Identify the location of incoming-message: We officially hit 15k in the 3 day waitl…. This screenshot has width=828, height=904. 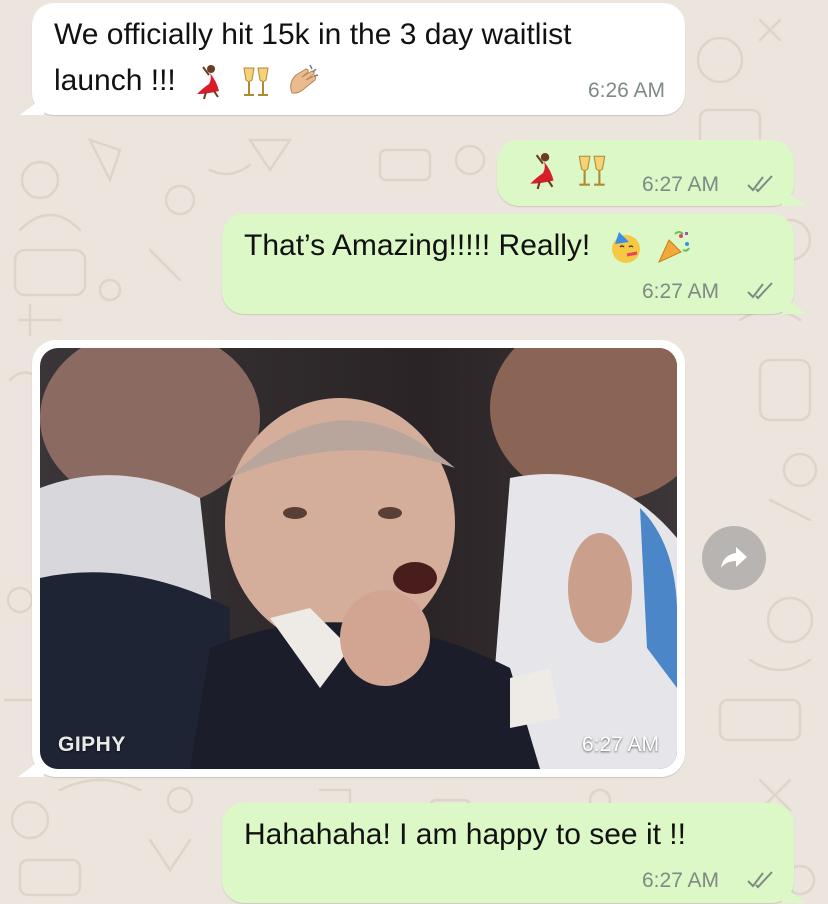
(352, 59).